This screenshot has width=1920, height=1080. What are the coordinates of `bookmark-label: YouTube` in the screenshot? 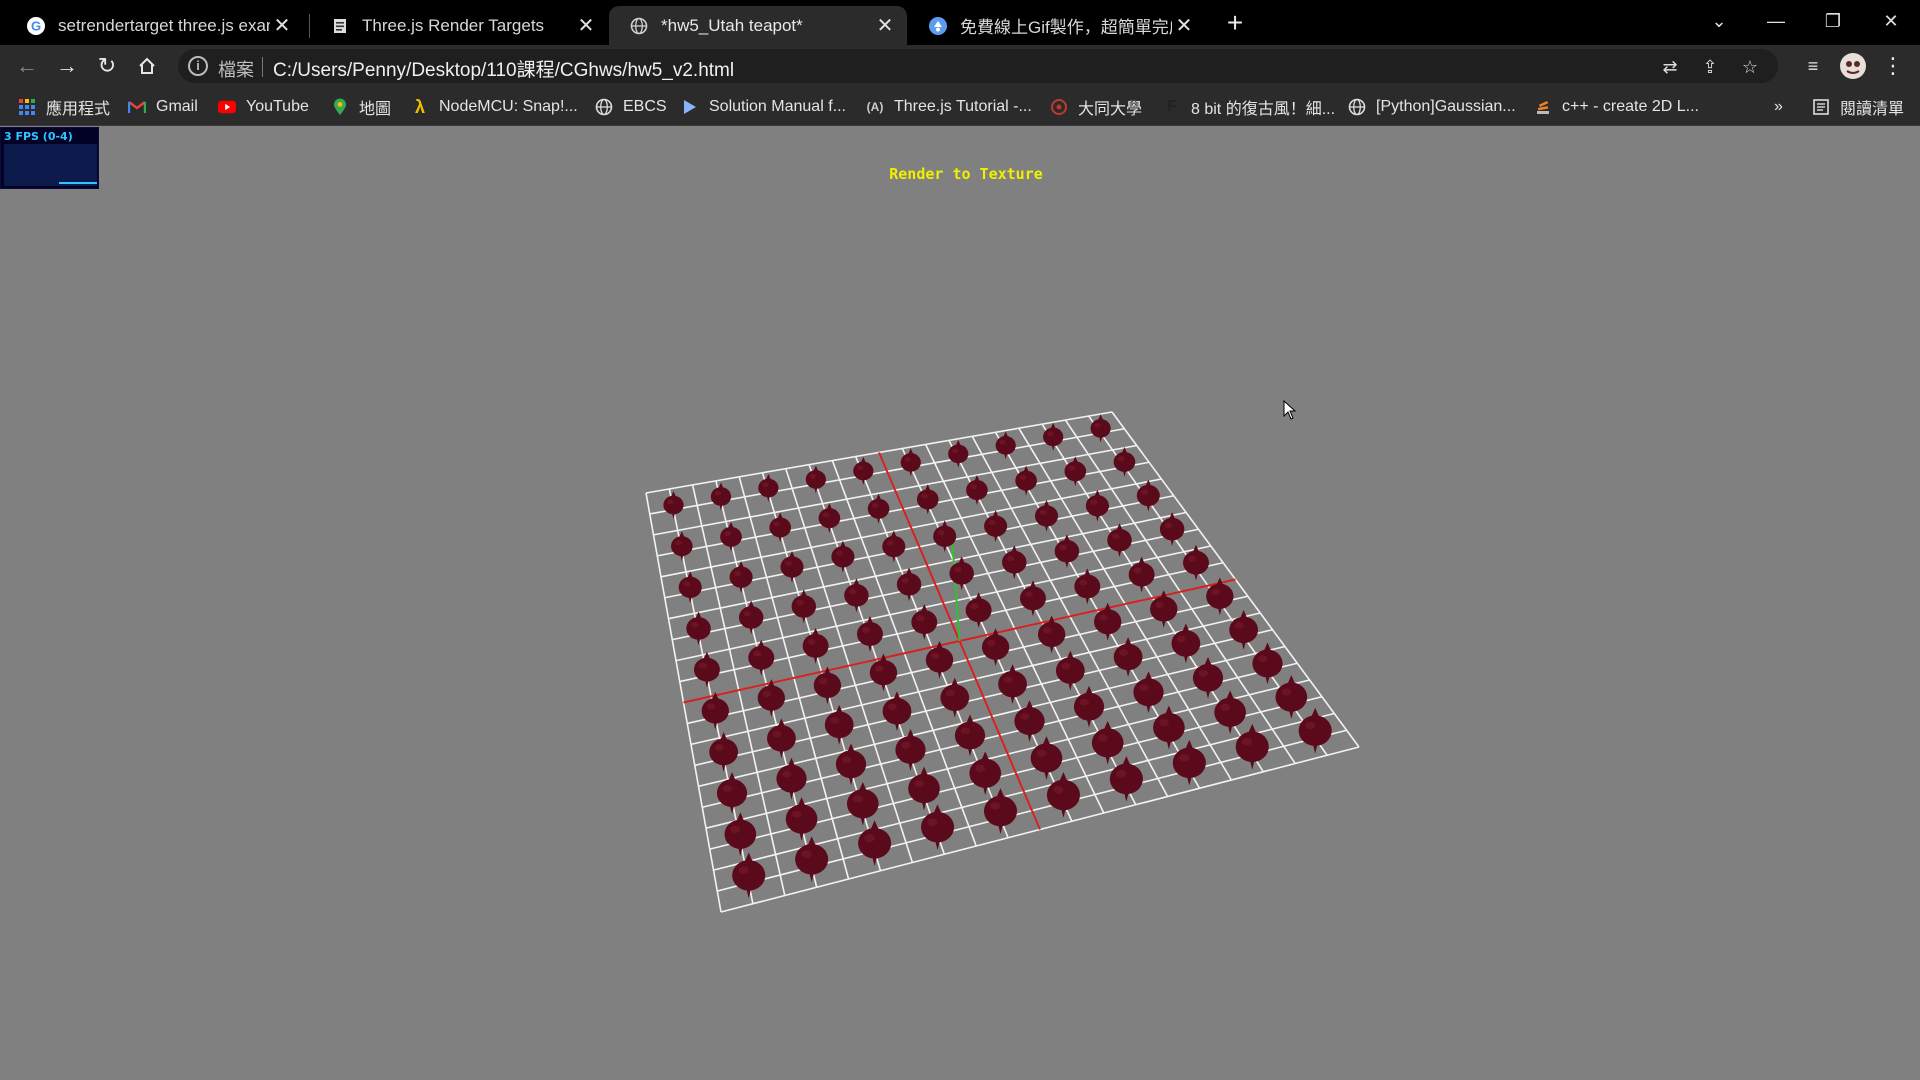 It's located at (277, 106).